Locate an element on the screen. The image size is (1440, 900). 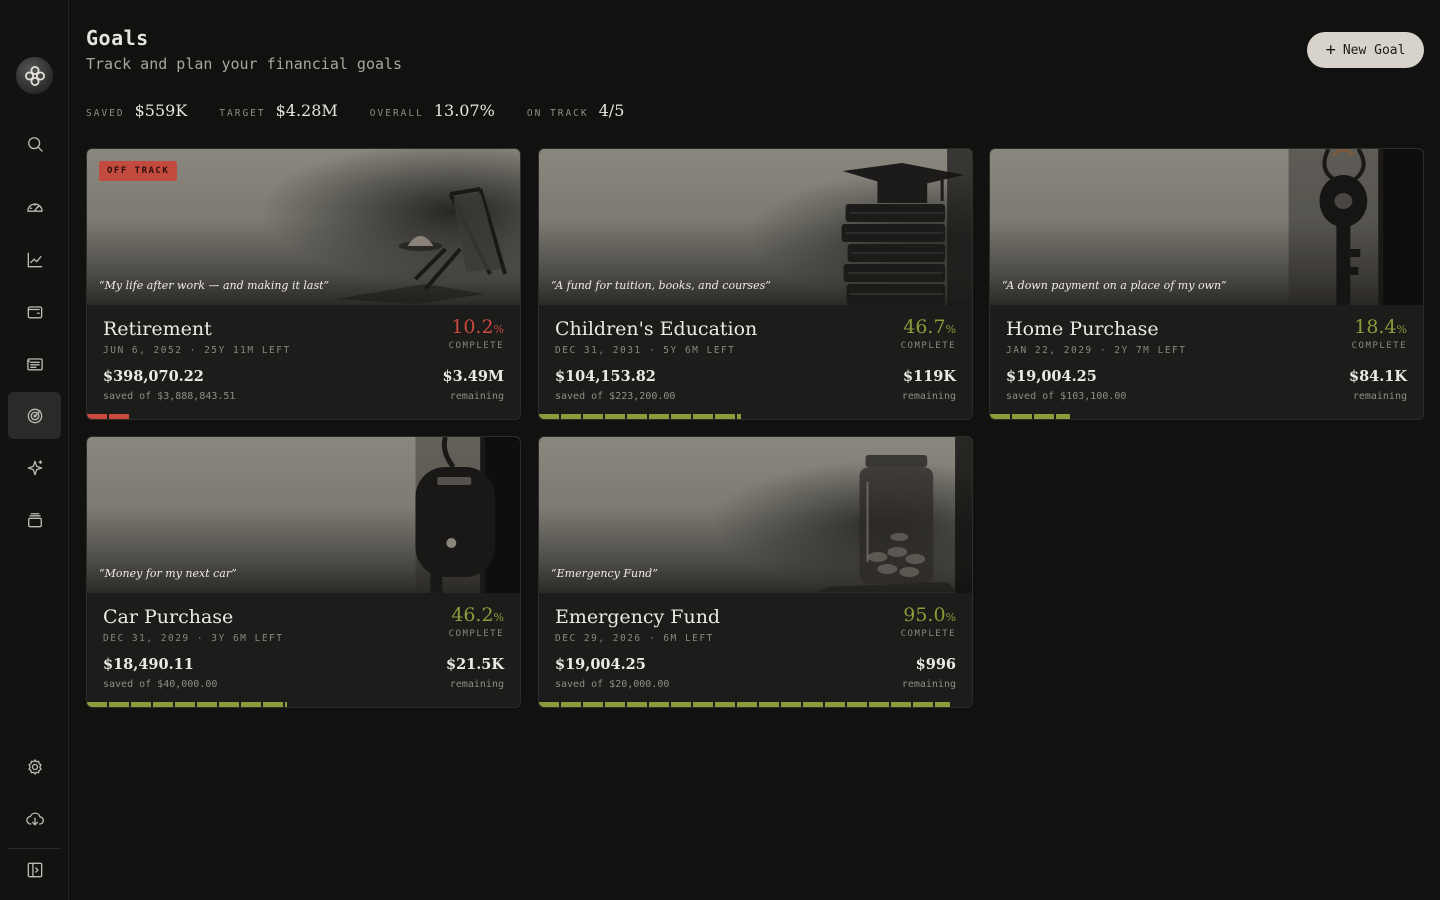
goal-percent: 10.2% is located at coordinates (477, 327).